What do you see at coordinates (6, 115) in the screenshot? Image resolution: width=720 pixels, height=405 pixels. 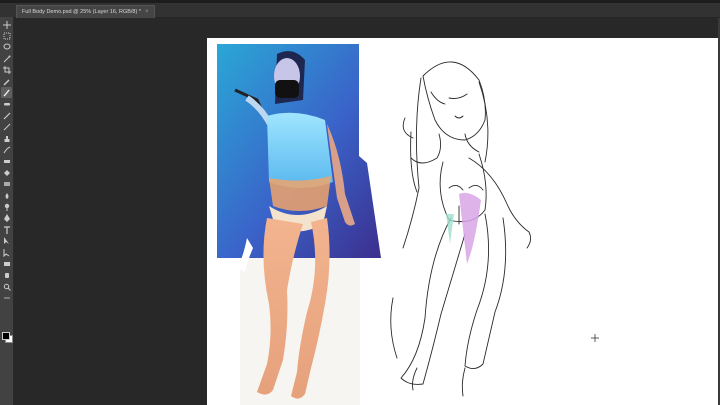 I see `pencil-tool-icon` at bounding box center [6, 115].